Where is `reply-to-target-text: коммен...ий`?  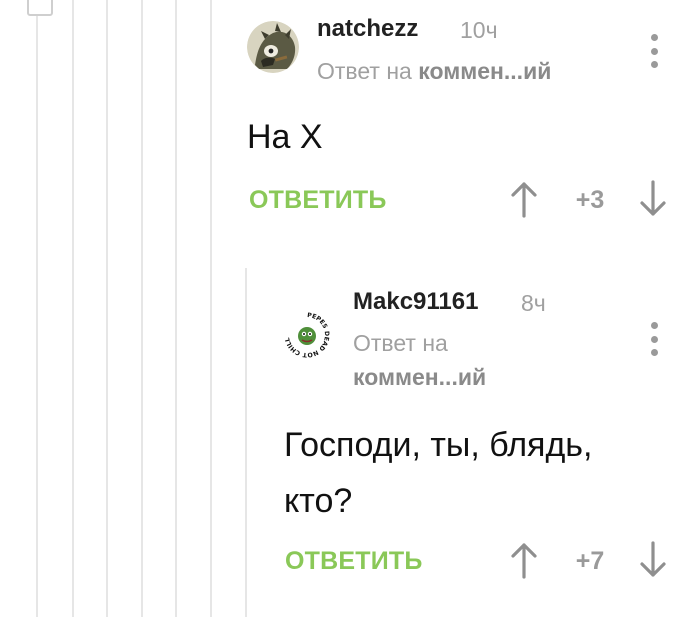
reply-to-target-text: коммен...ий is located at coordinates (419, 377).